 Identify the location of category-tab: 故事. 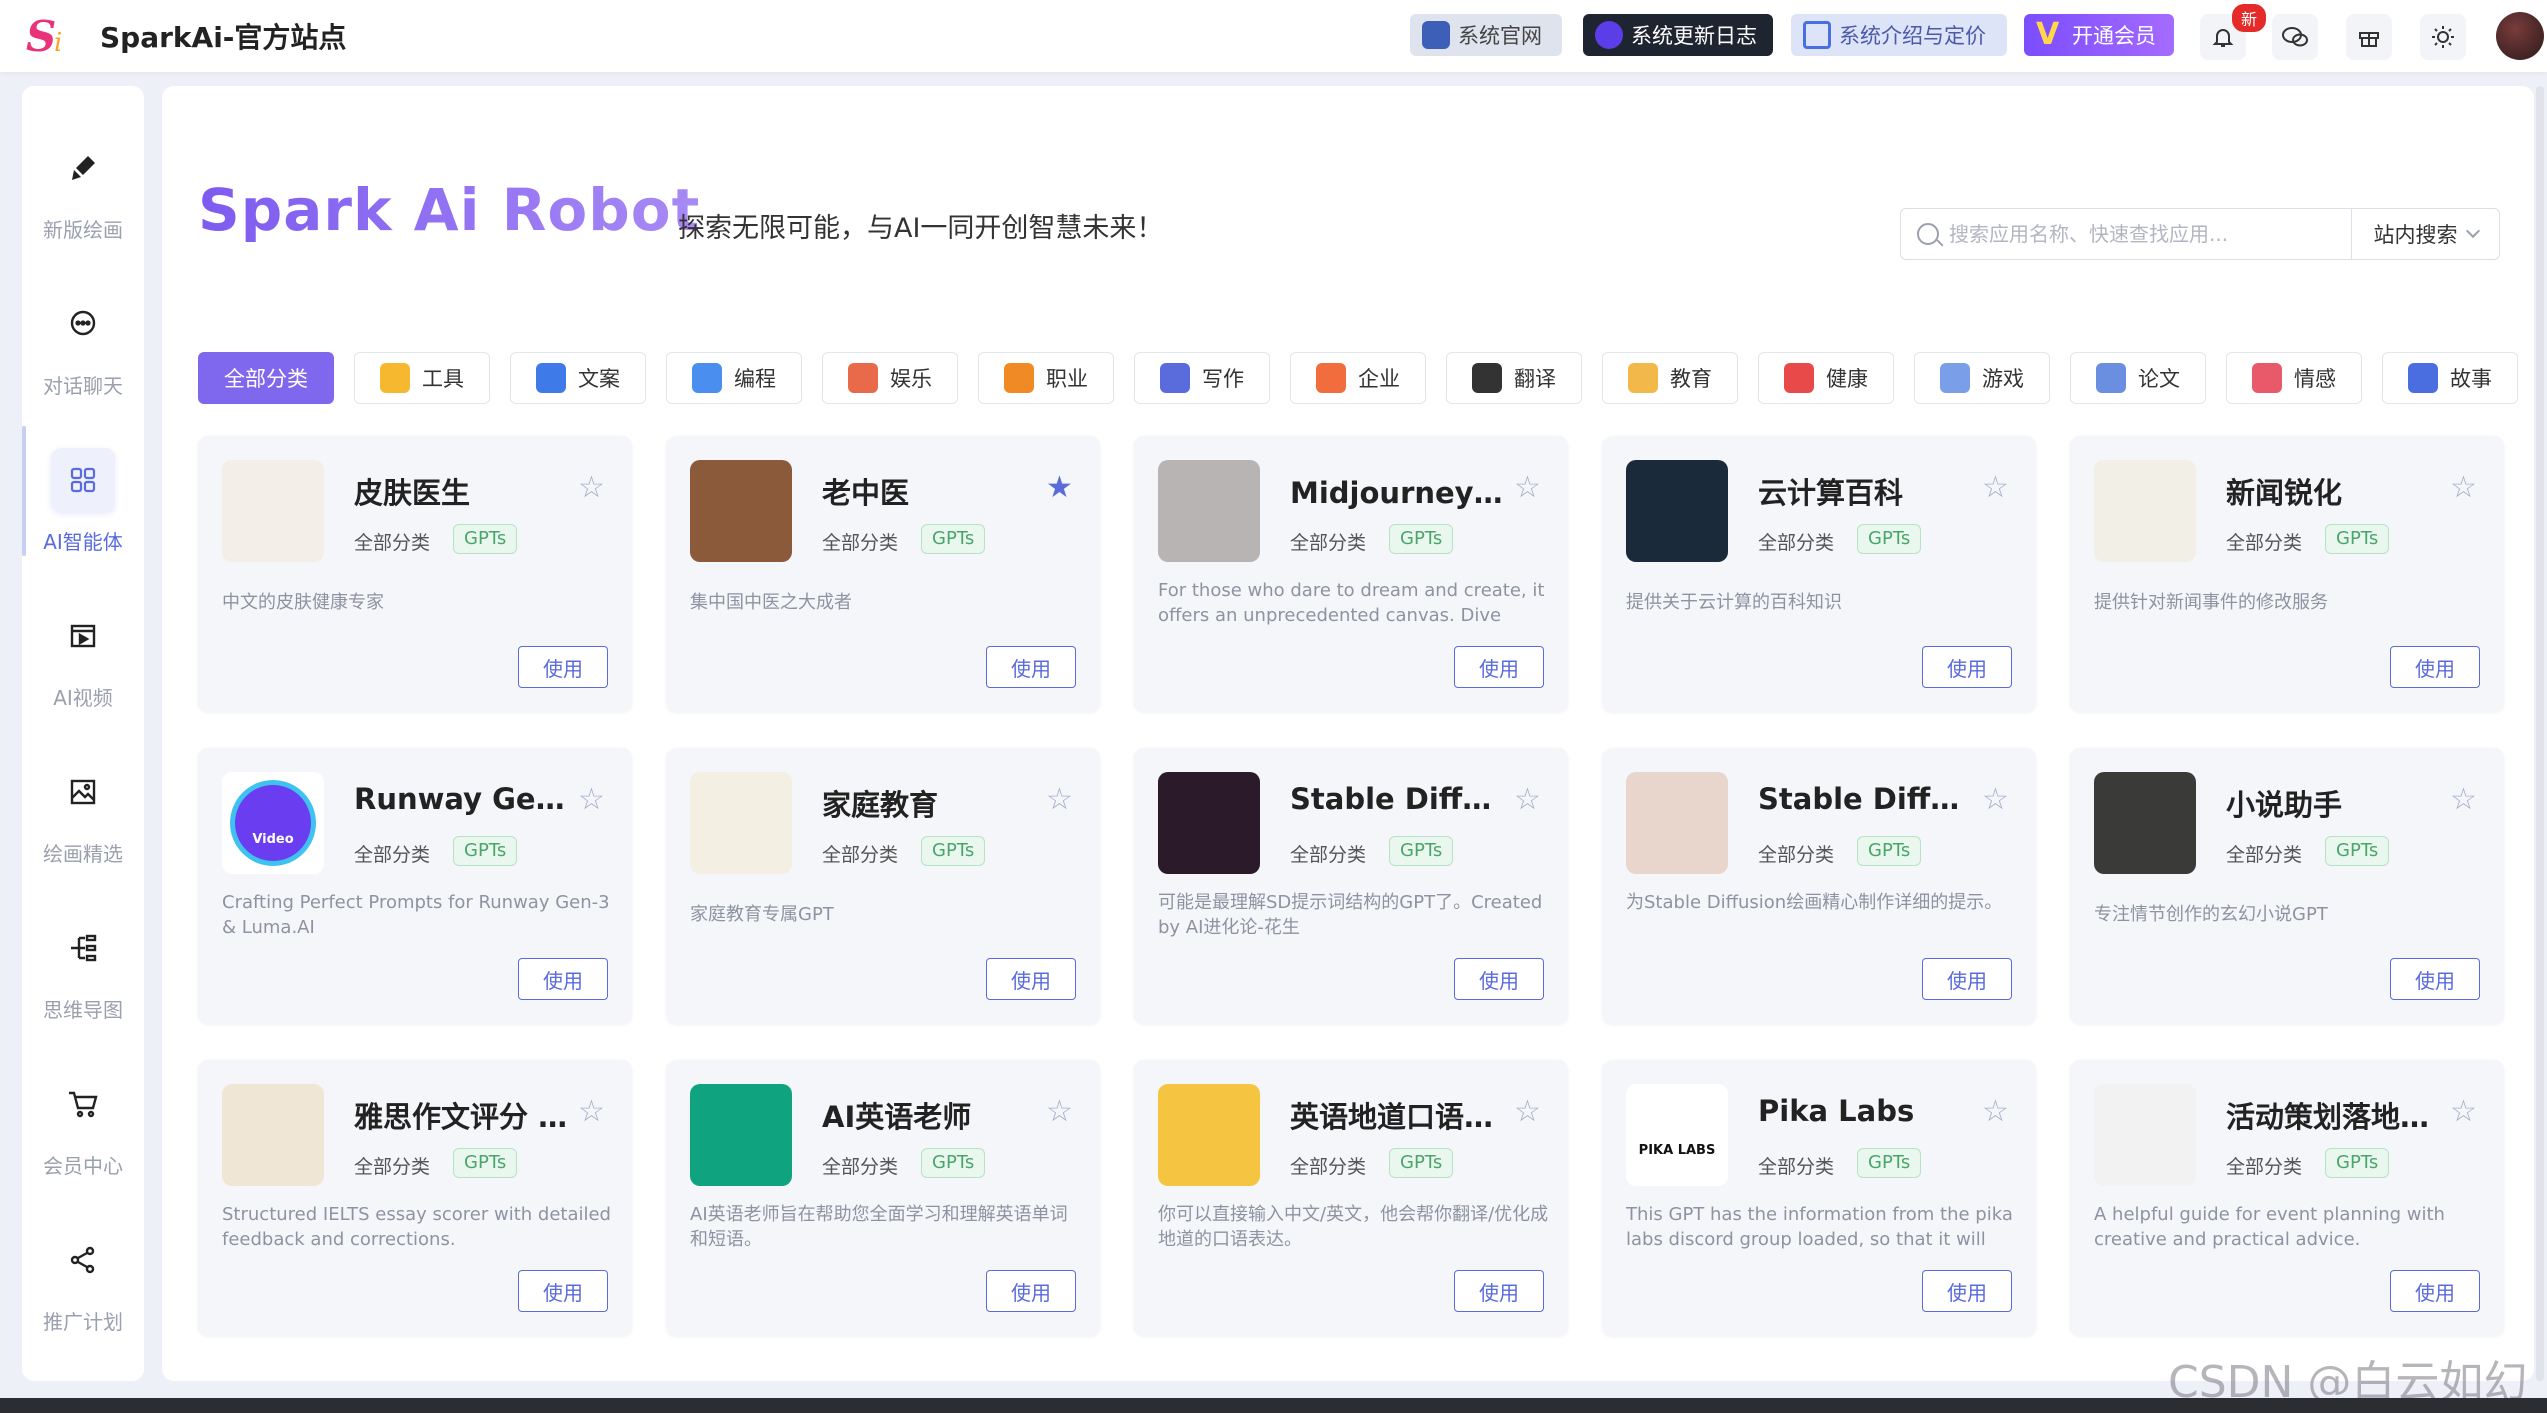
(2450, 378).